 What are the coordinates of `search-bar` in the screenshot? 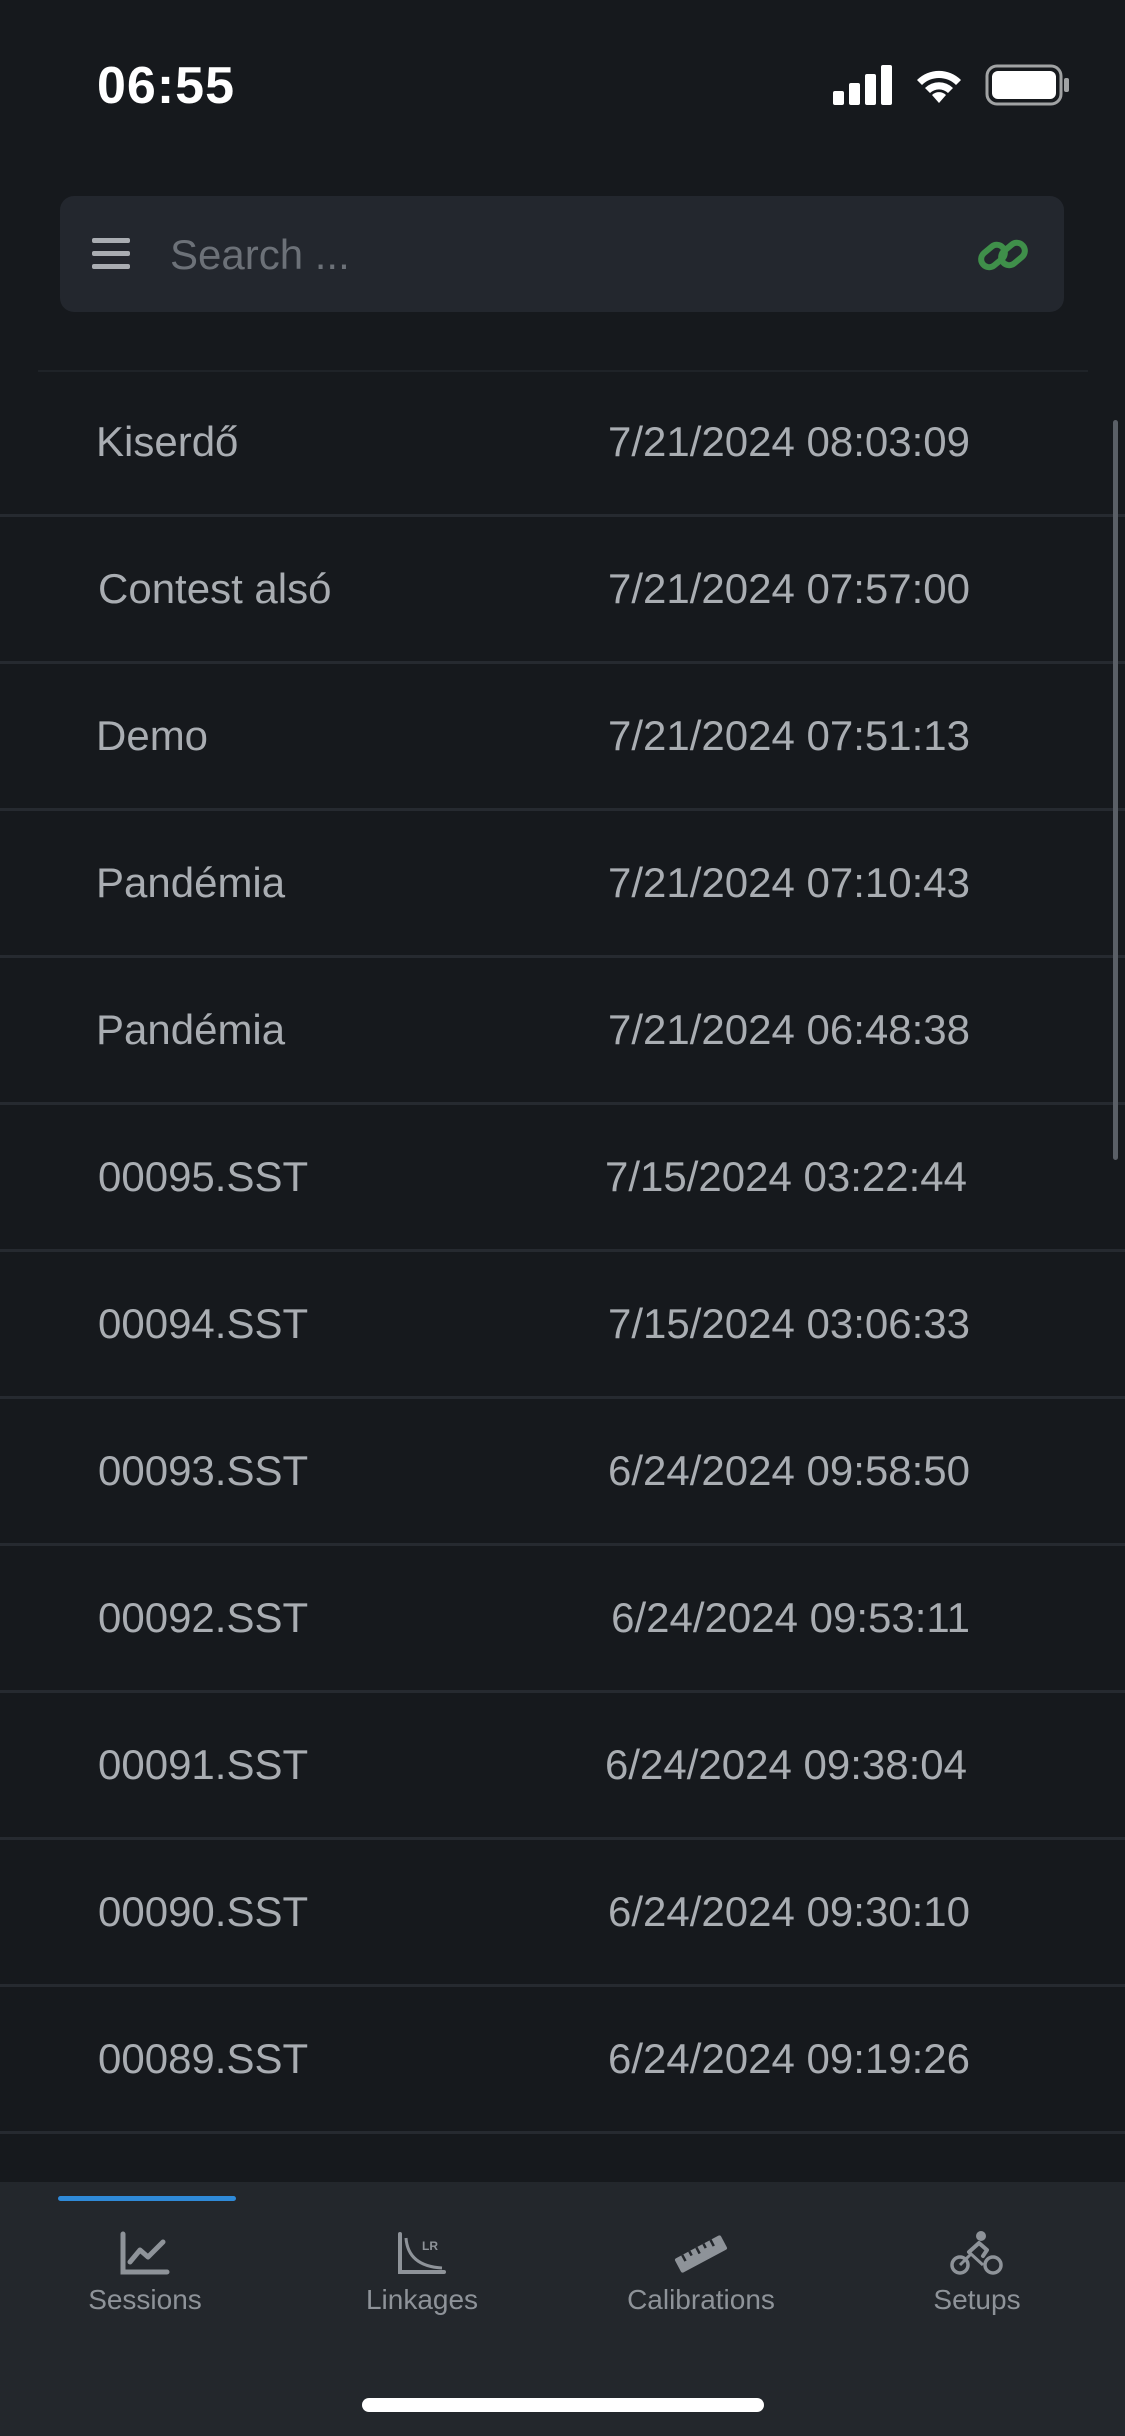 It's located at (562, 254).